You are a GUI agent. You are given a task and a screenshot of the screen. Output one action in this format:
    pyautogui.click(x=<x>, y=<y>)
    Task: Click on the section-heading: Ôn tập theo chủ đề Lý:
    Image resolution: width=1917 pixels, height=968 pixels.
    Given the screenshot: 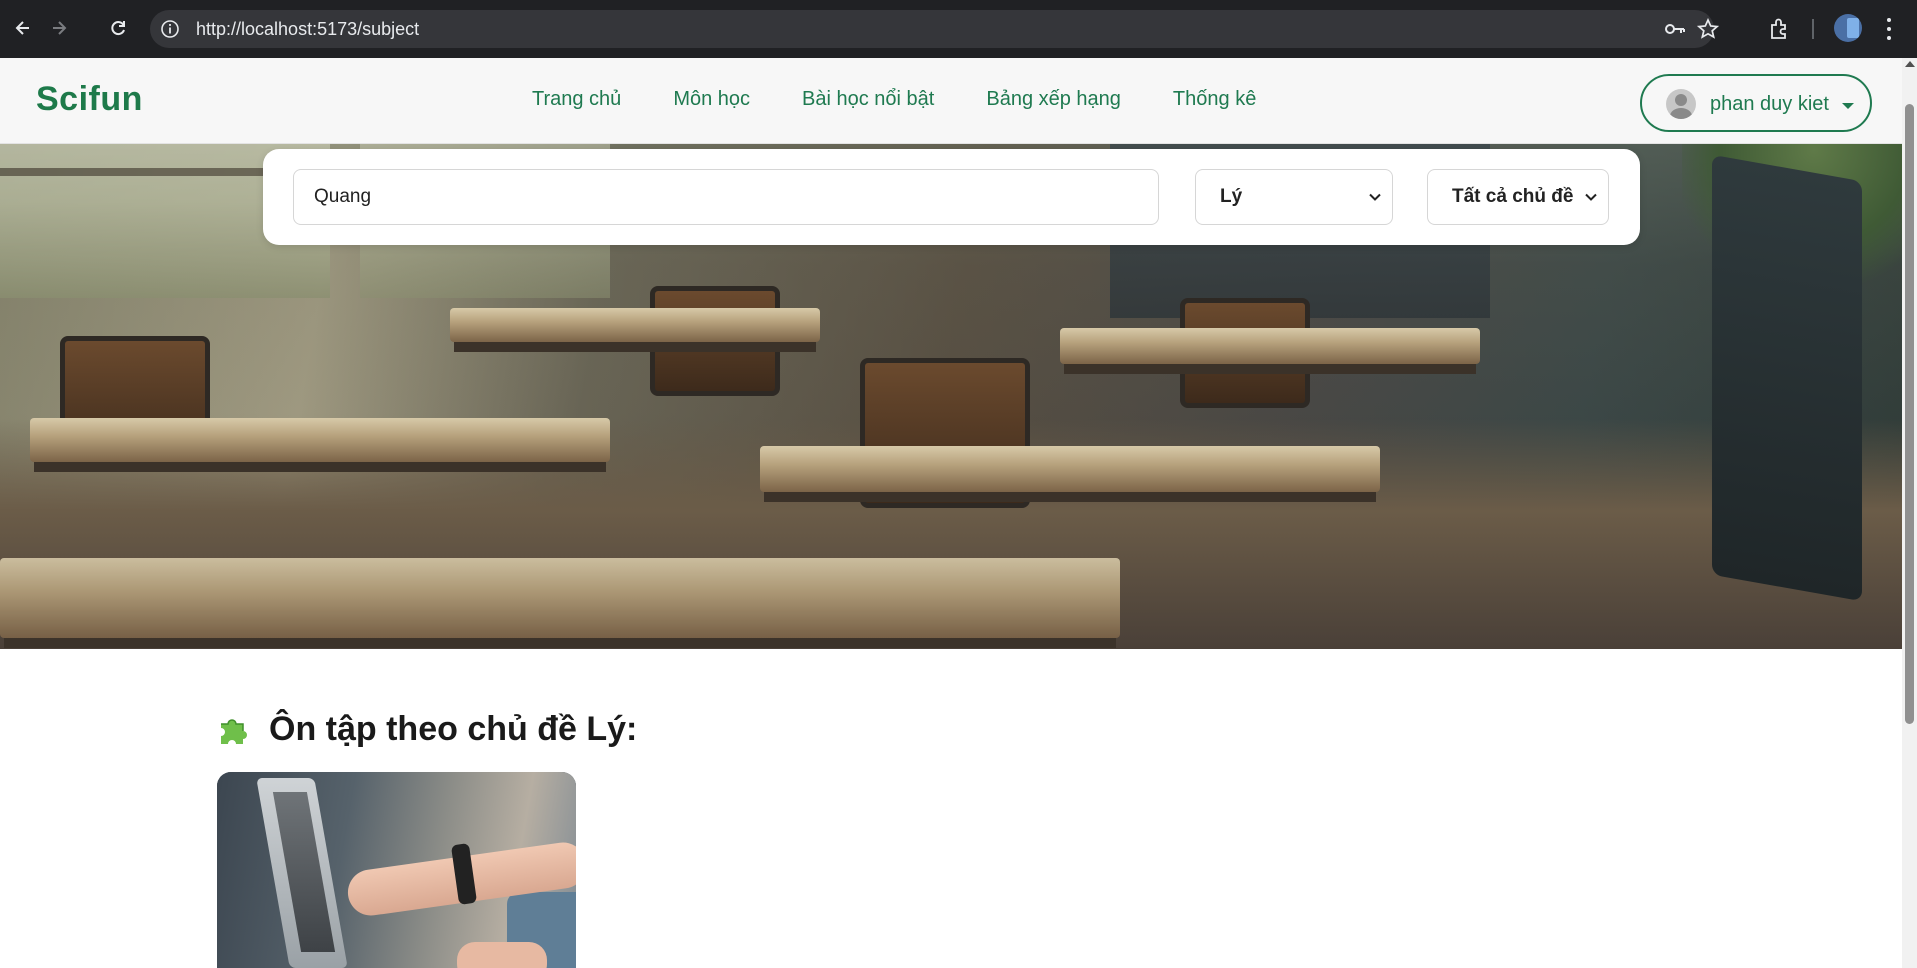 What is the action you would take?
    pyautogui.click(x=427, y=729)
    